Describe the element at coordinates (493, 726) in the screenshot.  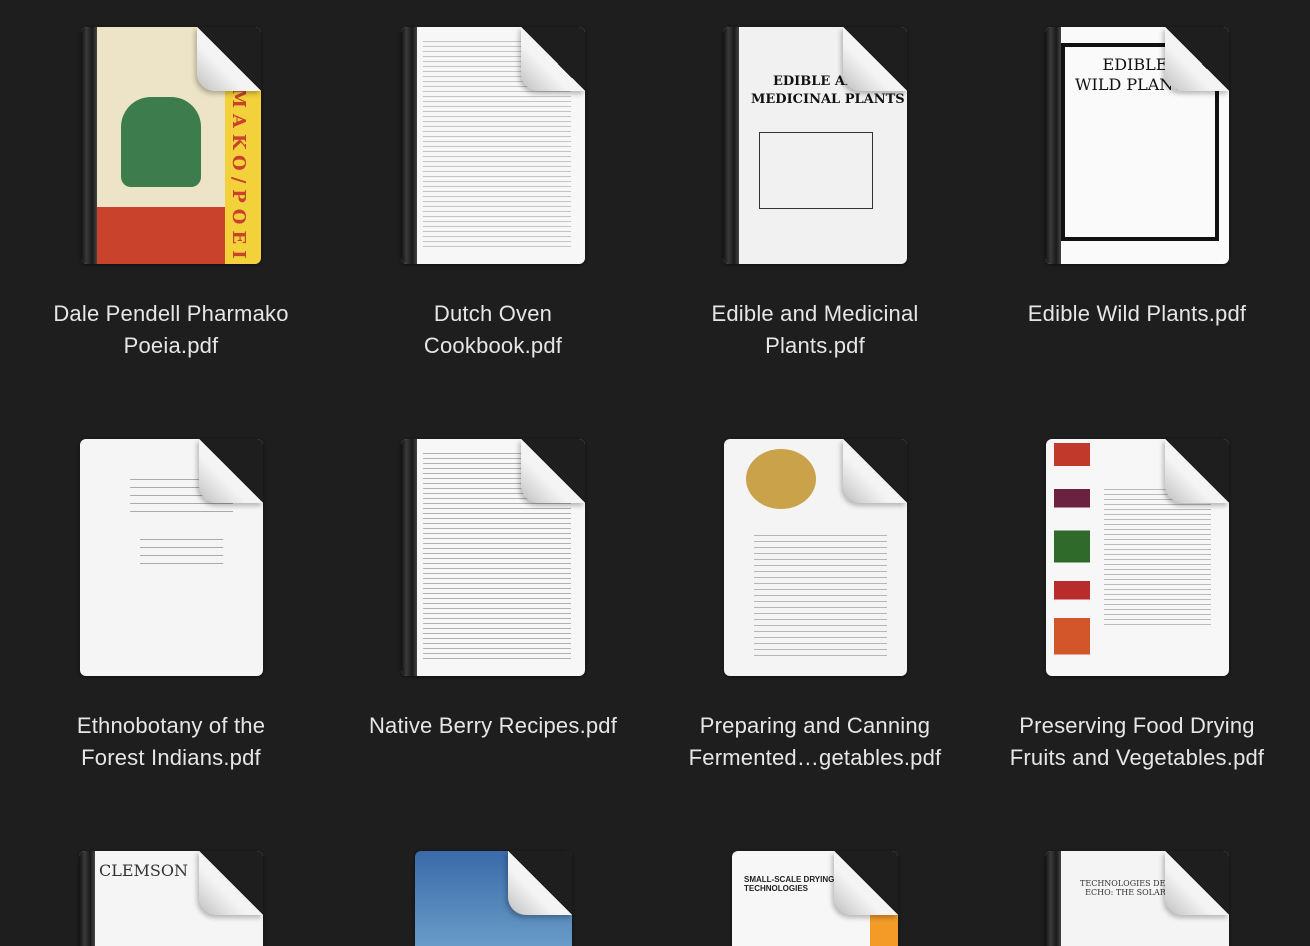
I see `file-name-label: Native Berry Recipes.pdf` at that location.